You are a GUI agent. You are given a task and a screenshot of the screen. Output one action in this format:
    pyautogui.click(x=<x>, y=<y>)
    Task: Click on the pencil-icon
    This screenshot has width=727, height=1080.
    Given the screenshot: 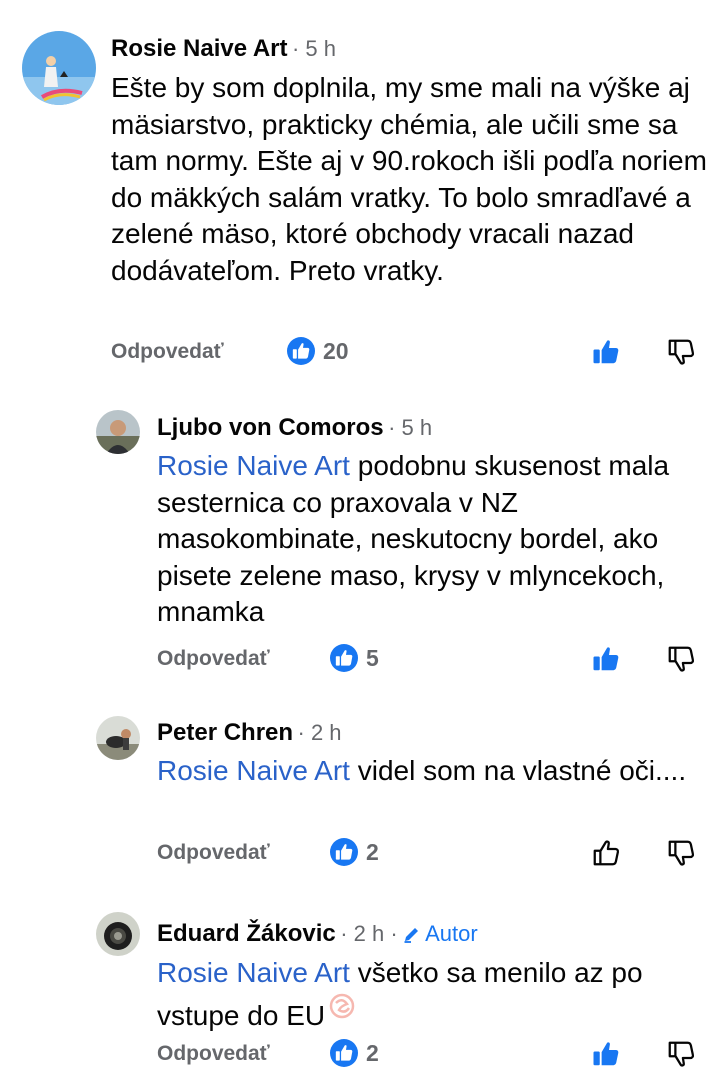 What is the action you would take?
    pyautogui.click(x=411, y=935)
    